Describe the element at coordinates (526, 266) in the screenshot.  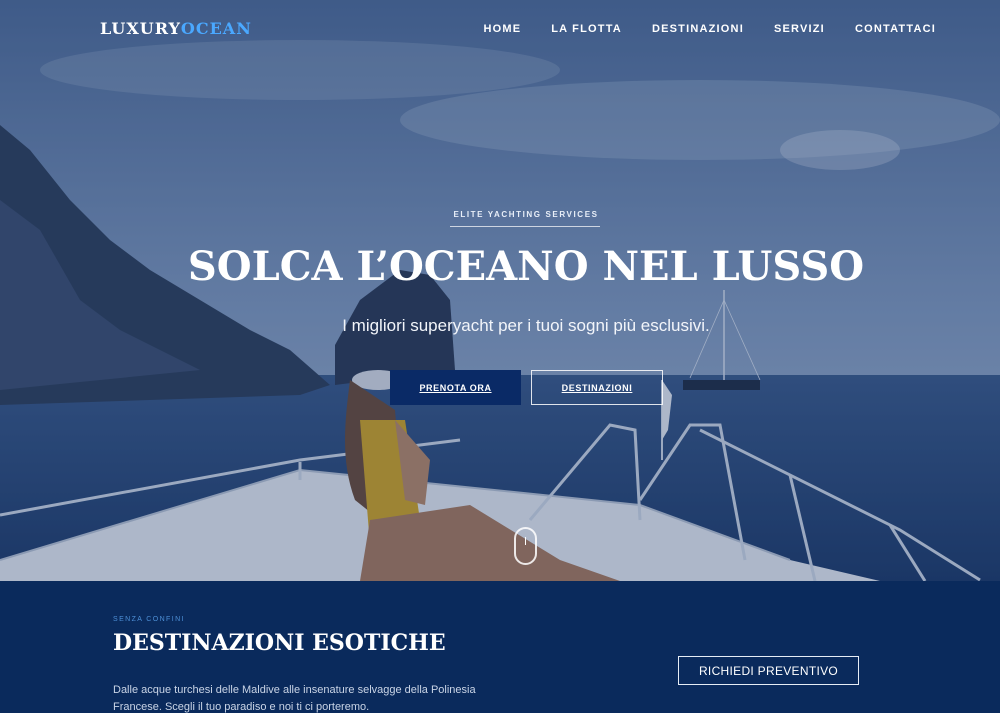
I see `hero-title: SOLCA L’OCEANO NEL LUSSO` at that location.